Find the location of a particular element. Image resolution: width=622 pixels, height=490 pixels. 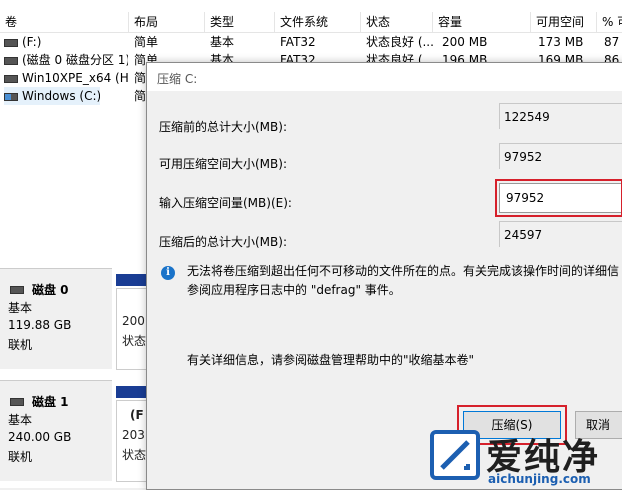

volume-name: Windows (C:) is located at coordinates (61, 96).